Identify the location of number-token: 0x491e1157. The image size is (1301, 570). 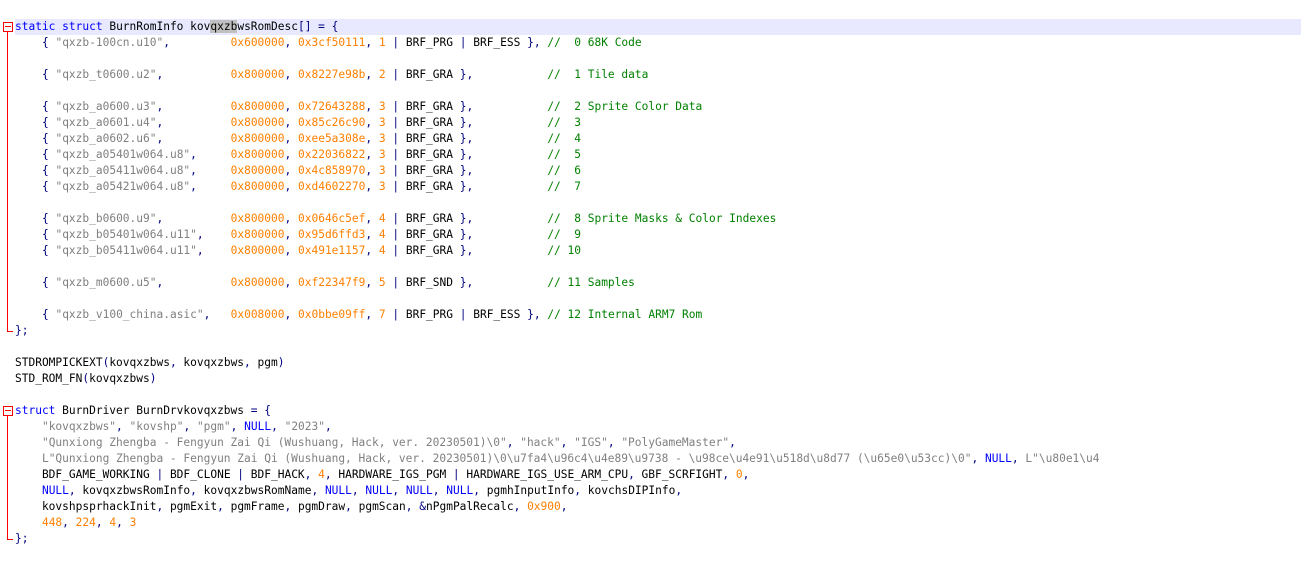
(332, 250).